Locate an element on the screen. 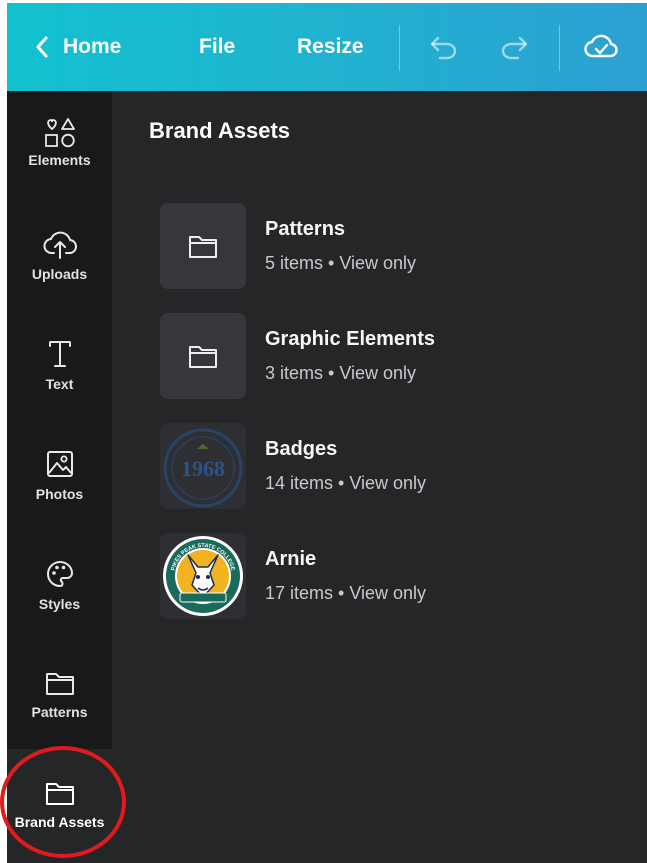  arnie-logo-image: PIKES PEAK STATE COLLEGE is located at coordinates (203, 576).